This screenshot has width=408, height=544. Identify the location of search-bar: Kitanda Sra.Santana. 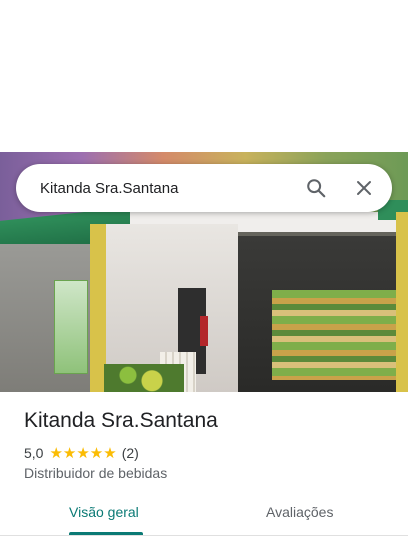
(204, 188).